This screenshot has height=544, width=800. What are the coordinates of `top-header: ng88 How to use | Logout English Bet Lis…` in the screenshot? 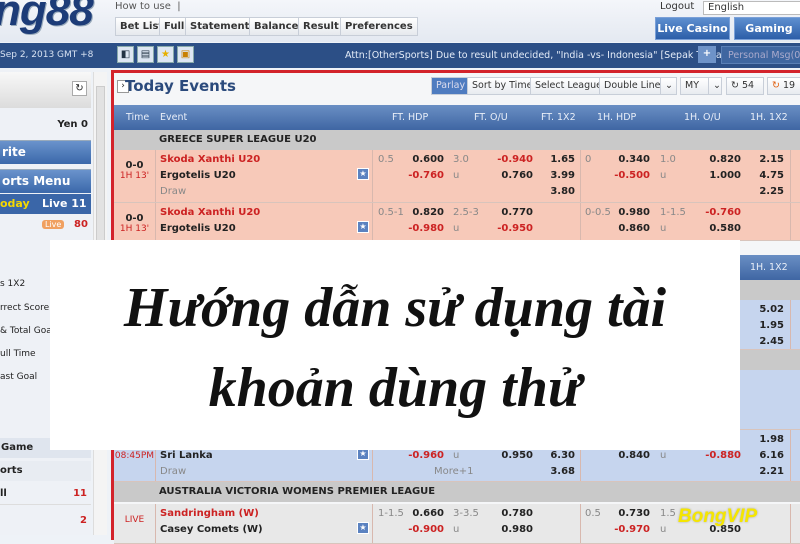 It's located at (400, 21).